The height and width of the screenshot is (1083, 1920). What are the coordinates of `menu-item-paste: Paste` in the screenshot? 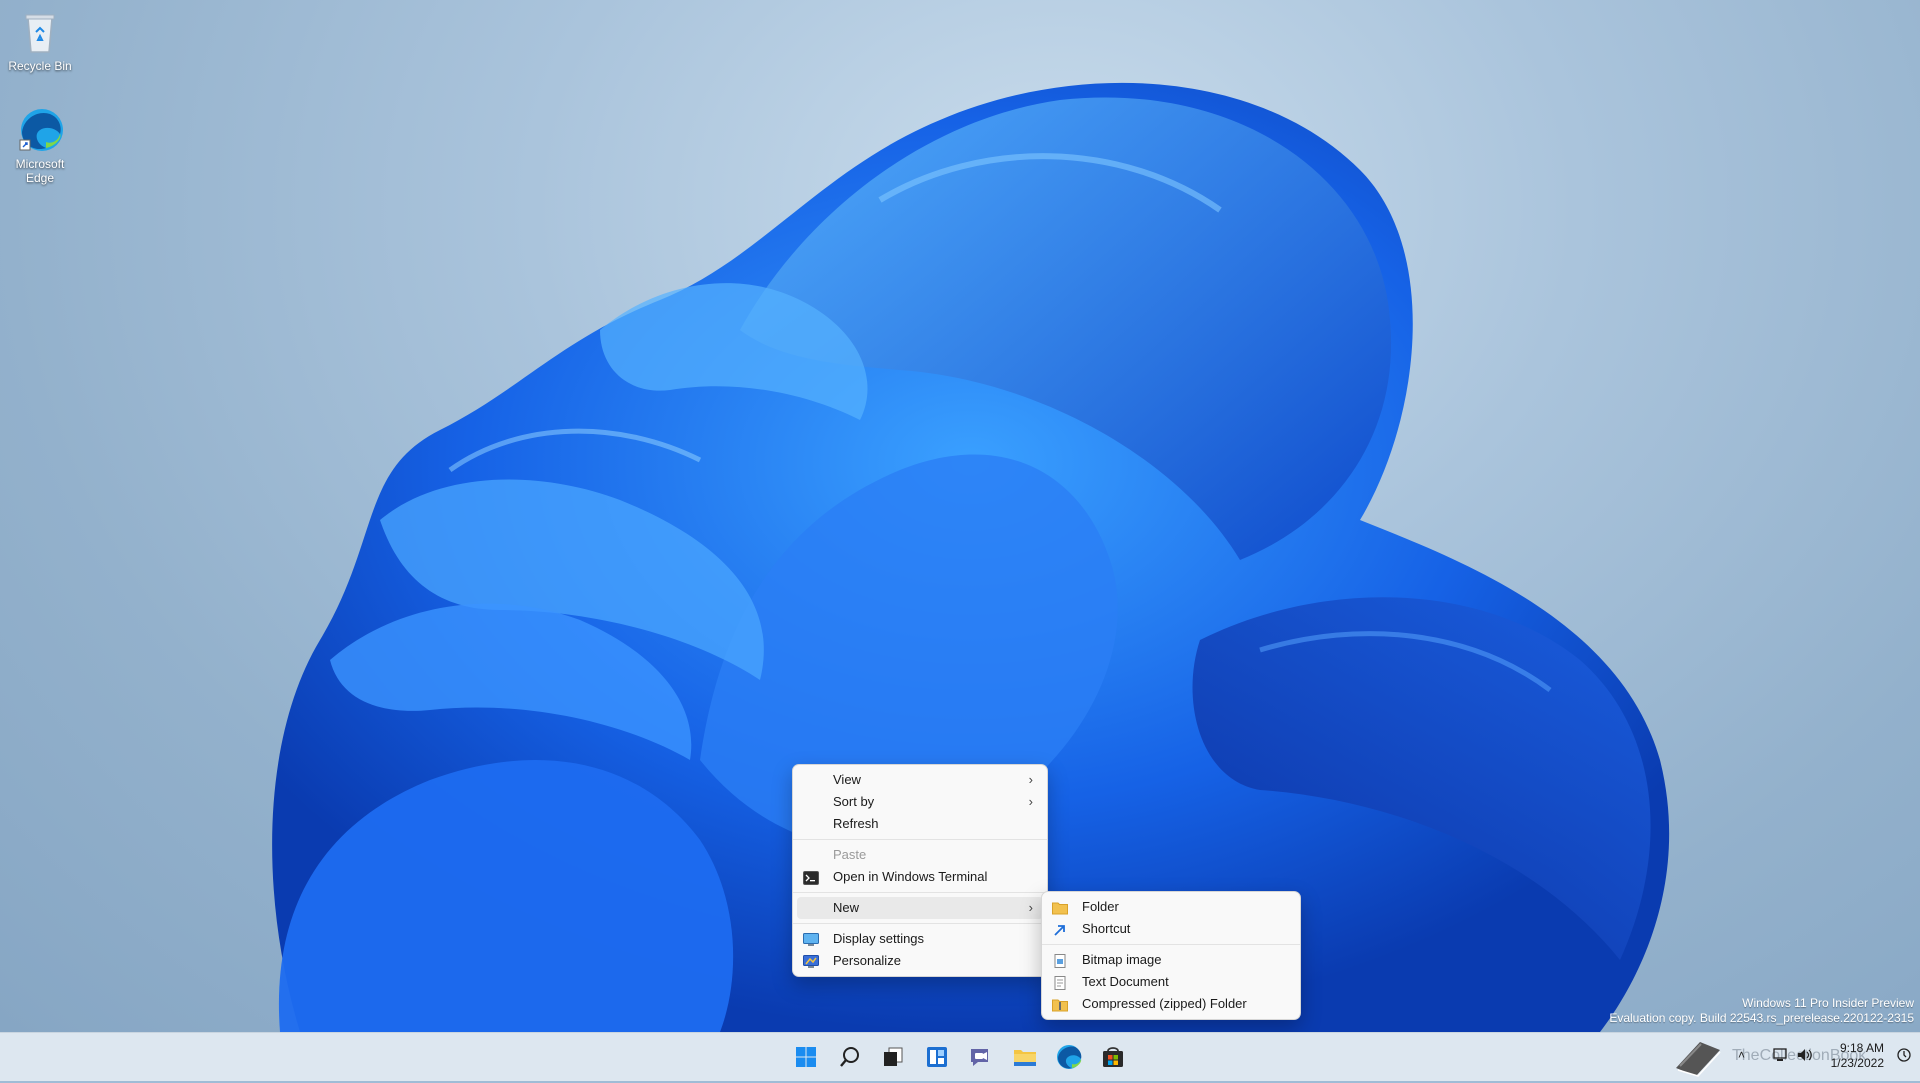 It's located at (920, 855).